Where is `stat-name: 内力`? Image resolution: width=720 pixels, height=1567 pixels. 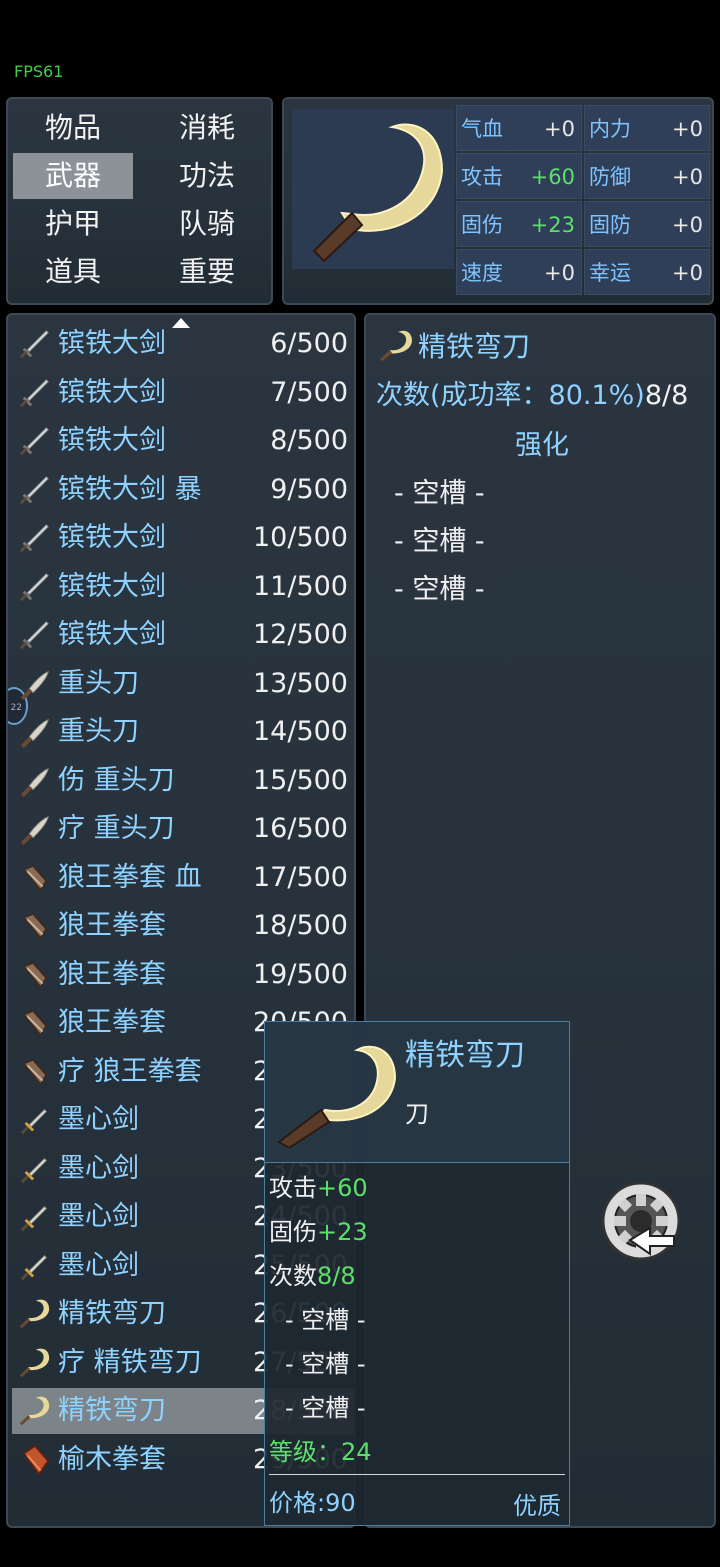 stat-name: 内力 is located at coordinates (610, 129).